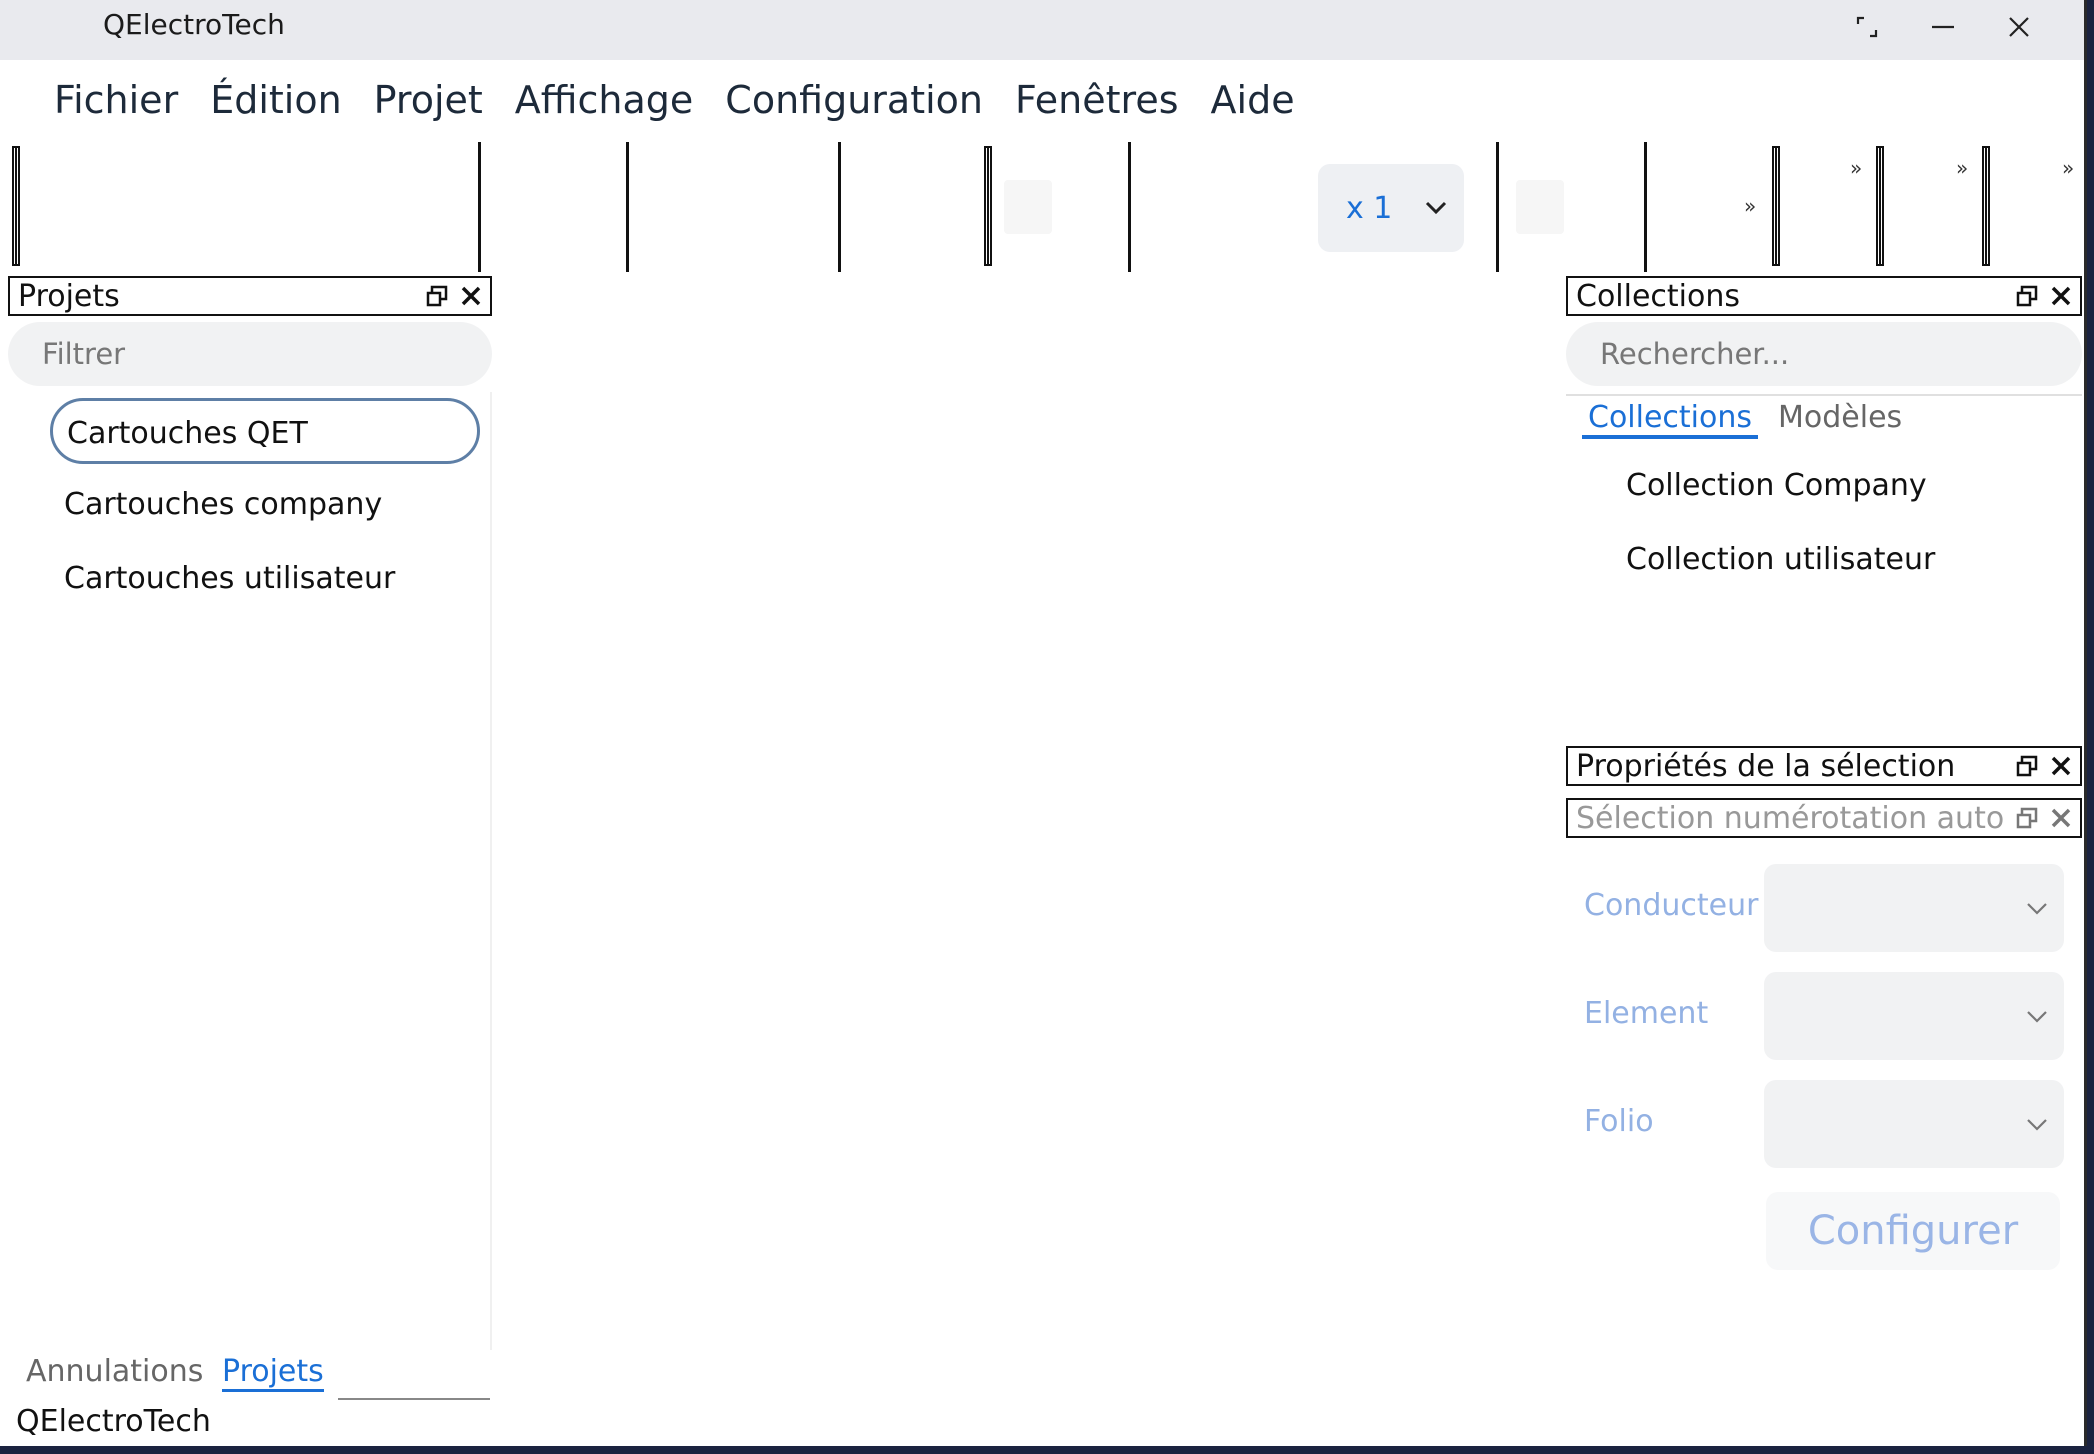 This screenshot has height=1454, width=2094. What do you see at coordinates (236, 354) in the screenshot?
I see `projects-filter-input` at bounding box center [236, 354].